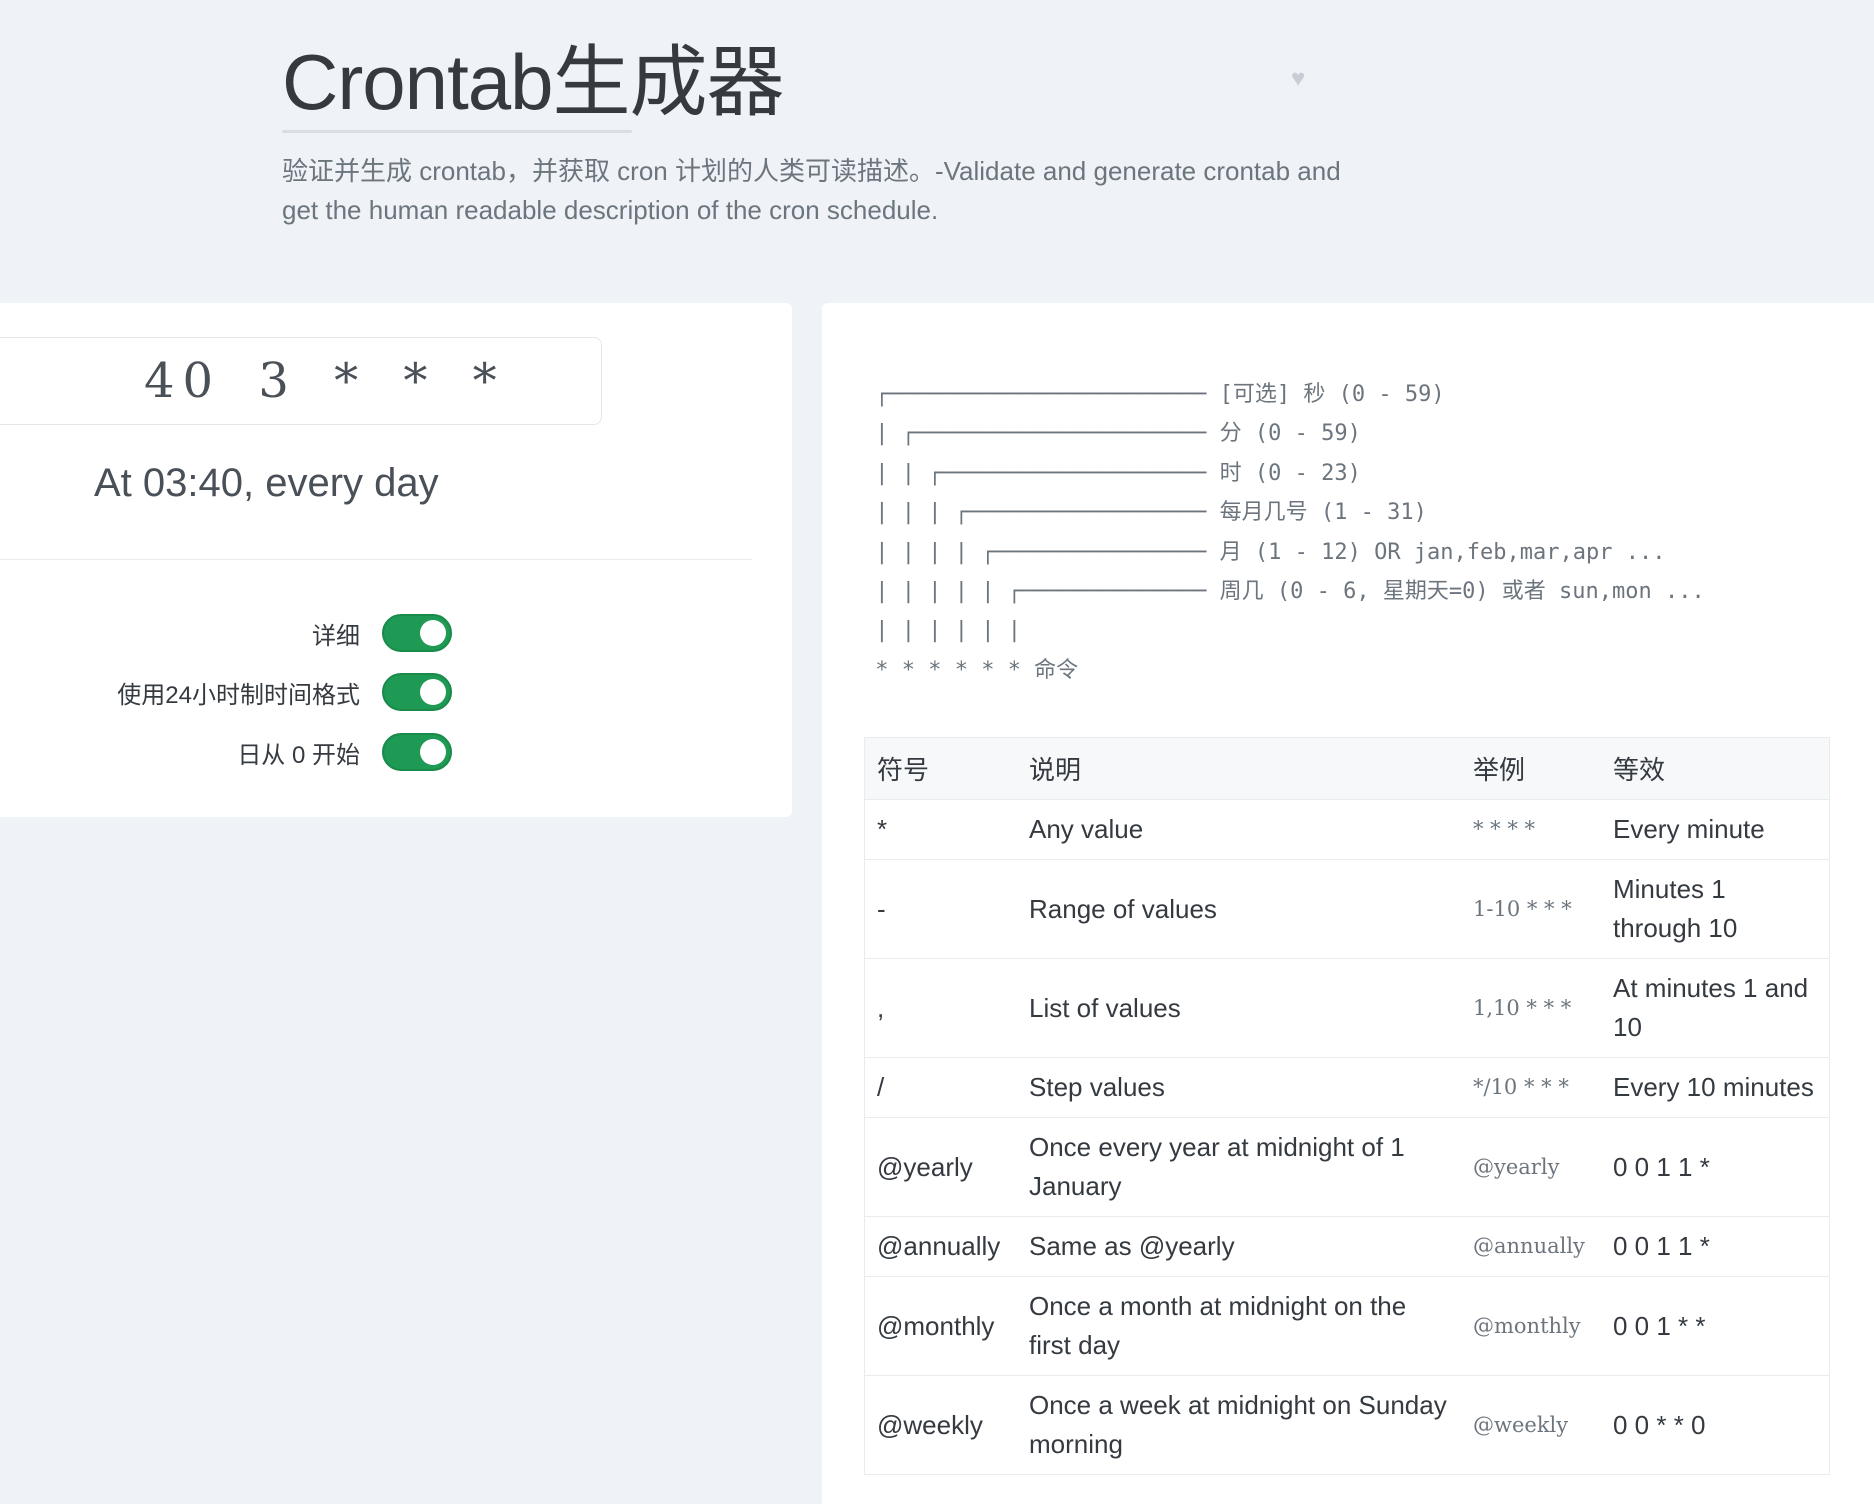  What do you see at coordinates (1715, 1008) in the screenshot?
I see `equivalent-cell: At minutes 1 and 10` at bounding box center [1715, 1008].